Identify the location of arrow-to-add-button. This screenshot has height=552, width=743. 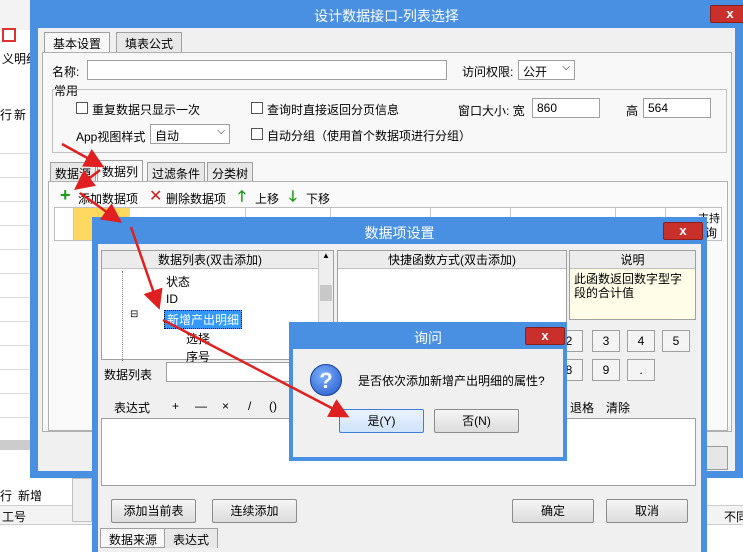
(87, 180).